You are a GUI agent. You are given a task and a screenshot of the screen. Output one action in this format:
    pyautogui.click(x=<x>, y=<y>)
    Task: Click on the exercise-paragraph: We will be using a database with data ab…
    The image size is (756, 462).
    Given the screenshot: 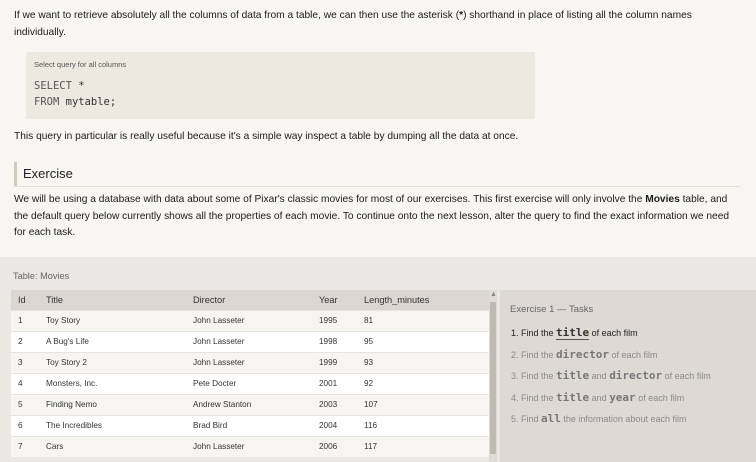 What is the action you would take?
    pyautogui.click(x=377, y=217)
    